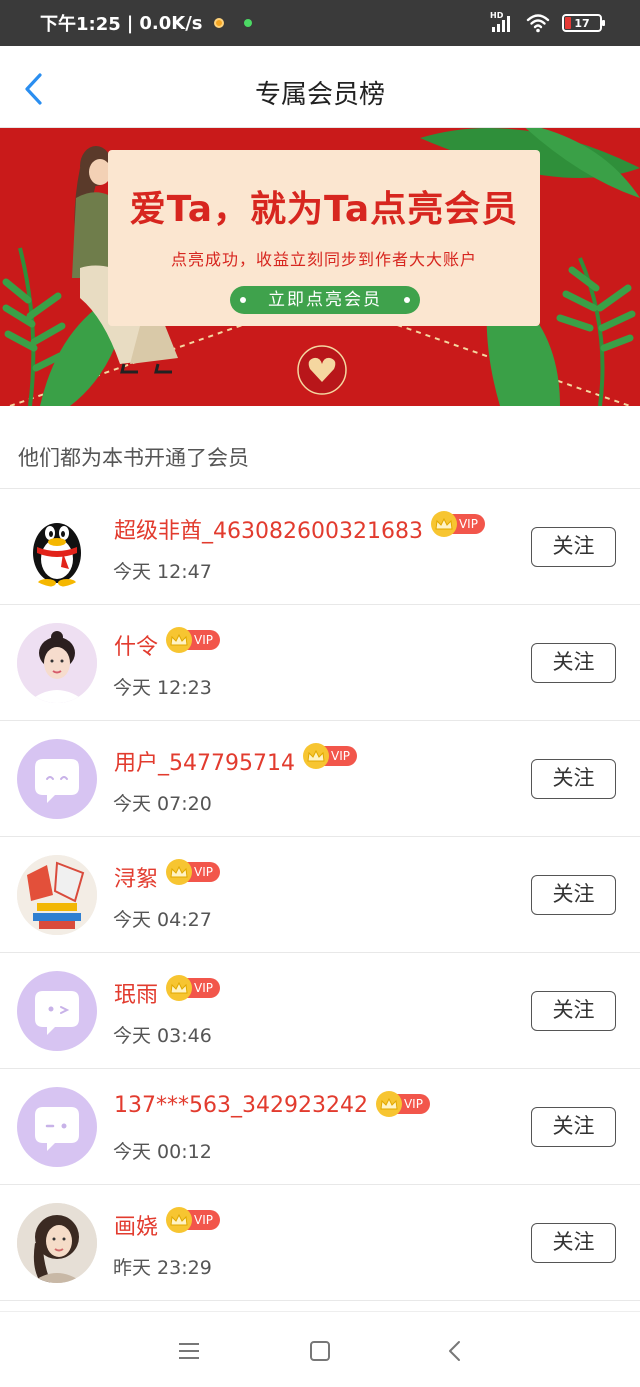  I want to click on list-item: 什令 VIP 今天 12:23 关注, so click(320, 663).